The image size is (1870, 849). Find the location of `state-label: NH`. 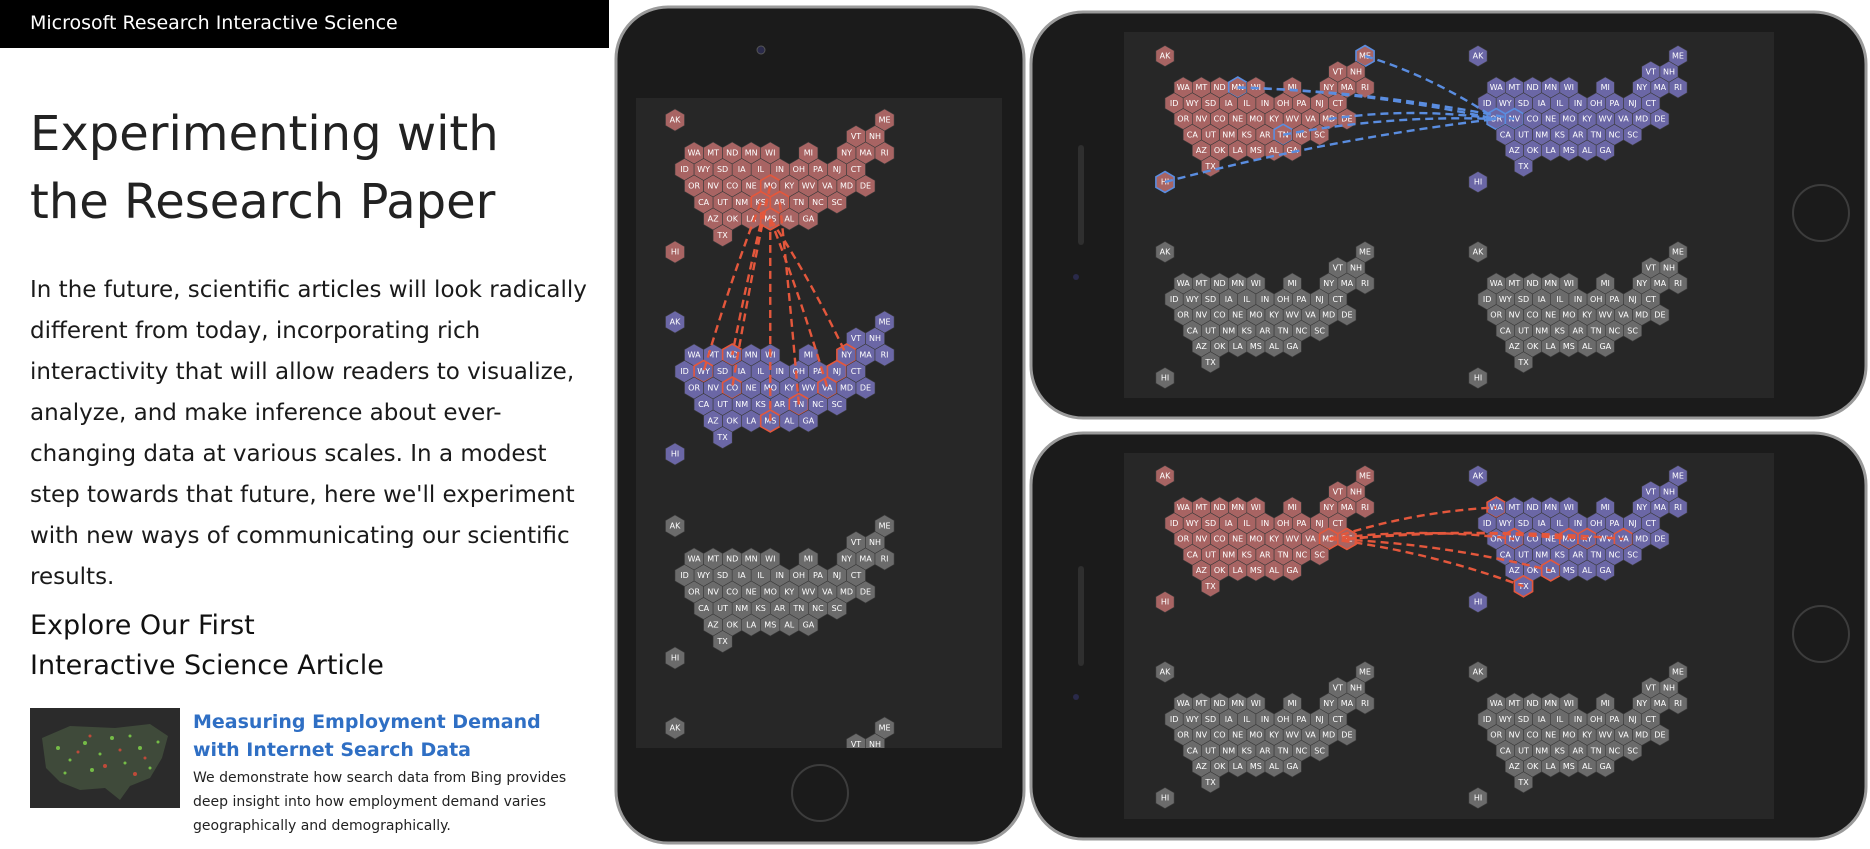

state-label: NH is located at coordinates (1669, 267).